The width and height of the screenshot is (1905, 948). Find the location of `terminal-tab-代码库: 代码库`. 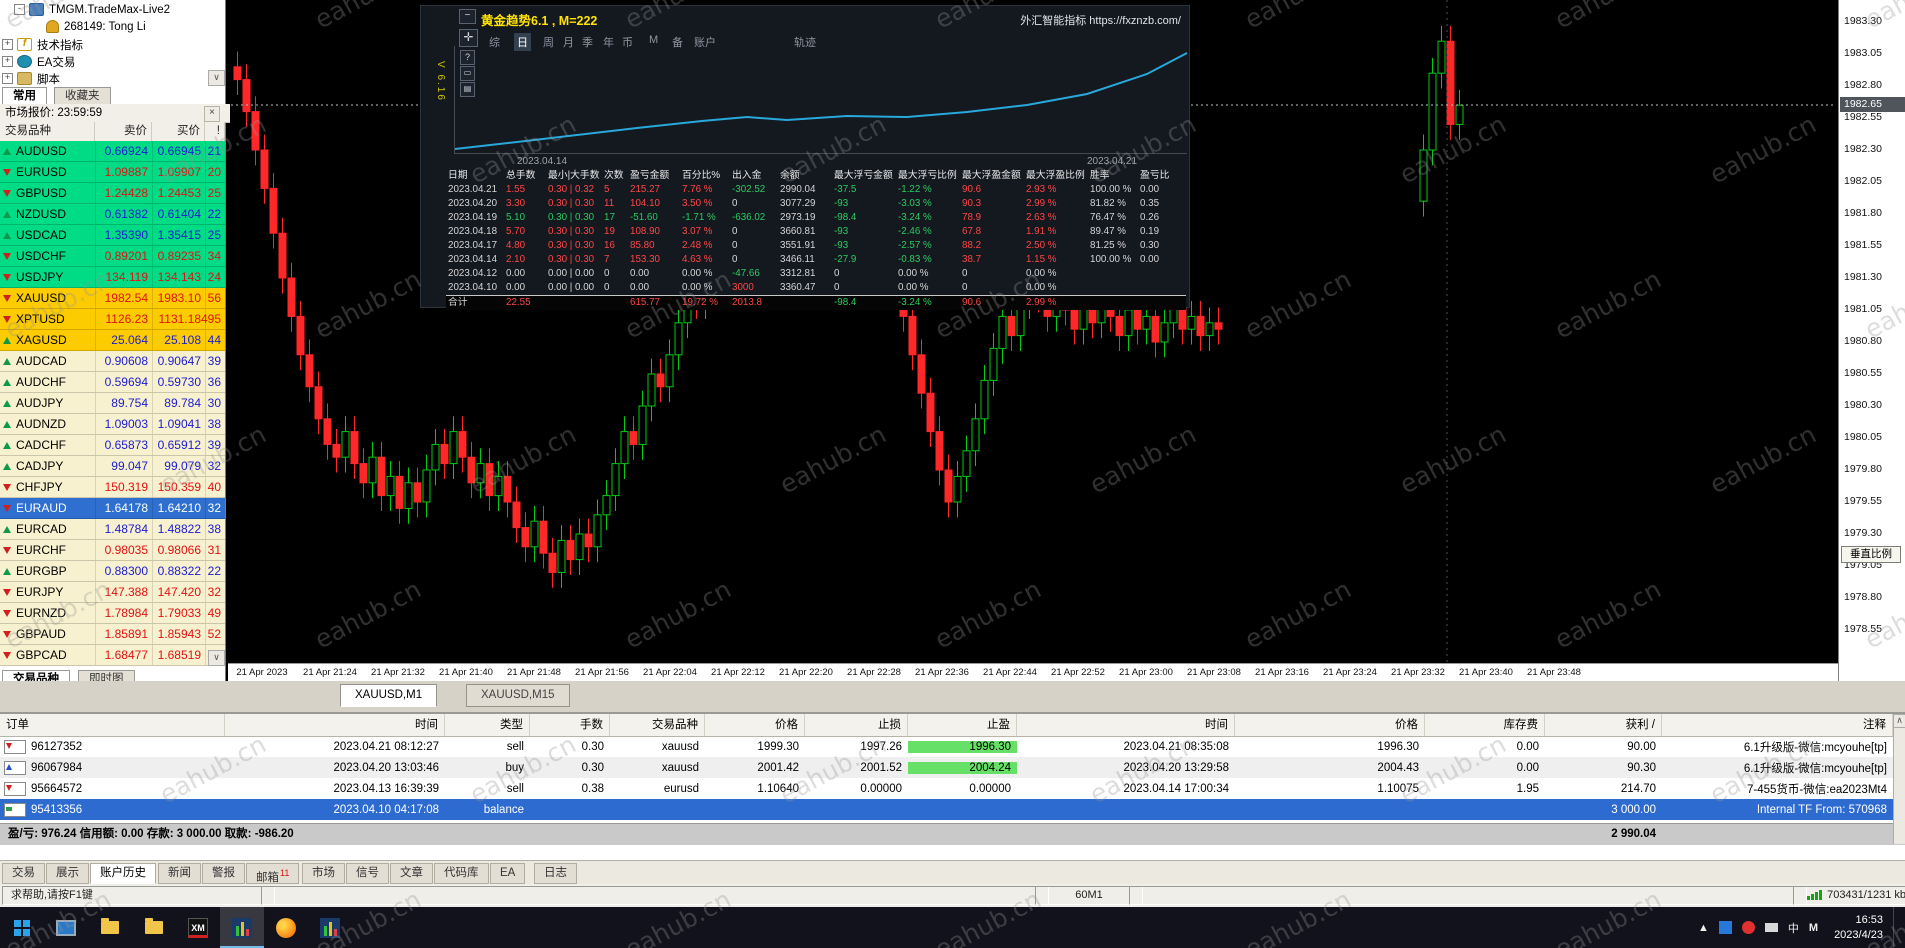

terminal-tab-代码库: 代码库 is located at coordinates (461, 873).